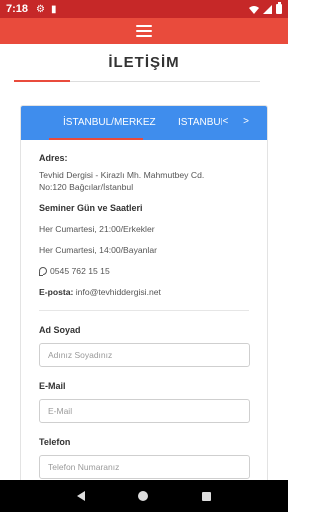 The width and height of the screenshot is (320, 512). What do you see at coordinates (91, 208) in the screenshot?
I see `seminar-title: Seminer Gün ve Saatleri` at bounding box center [91, 208].